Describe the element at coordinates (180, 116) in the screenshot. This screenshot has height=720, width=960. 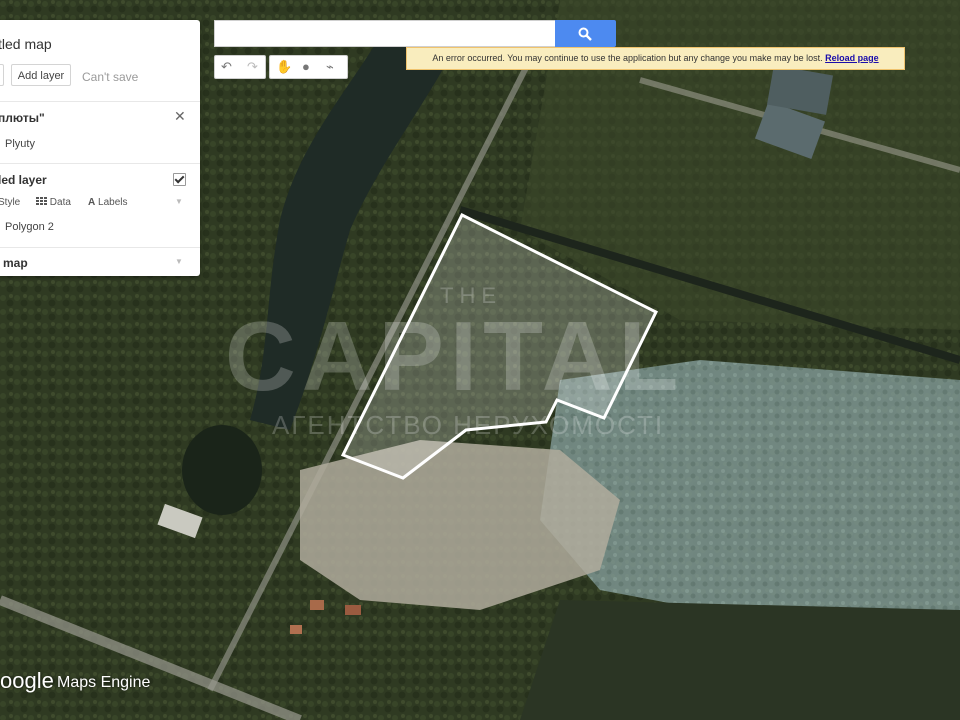
I see `close-icon: ✕` at that location.